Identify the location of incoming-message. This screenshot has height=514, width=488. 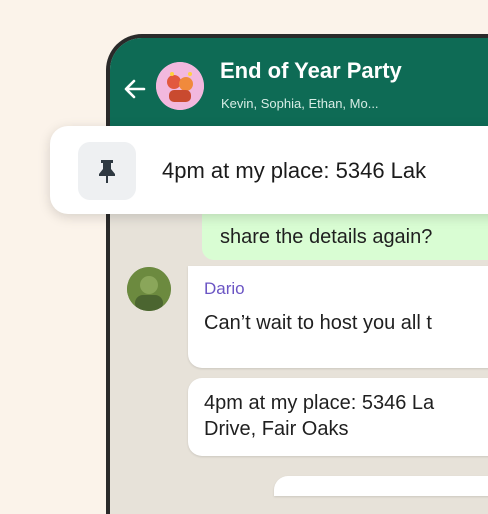
(381, 486).